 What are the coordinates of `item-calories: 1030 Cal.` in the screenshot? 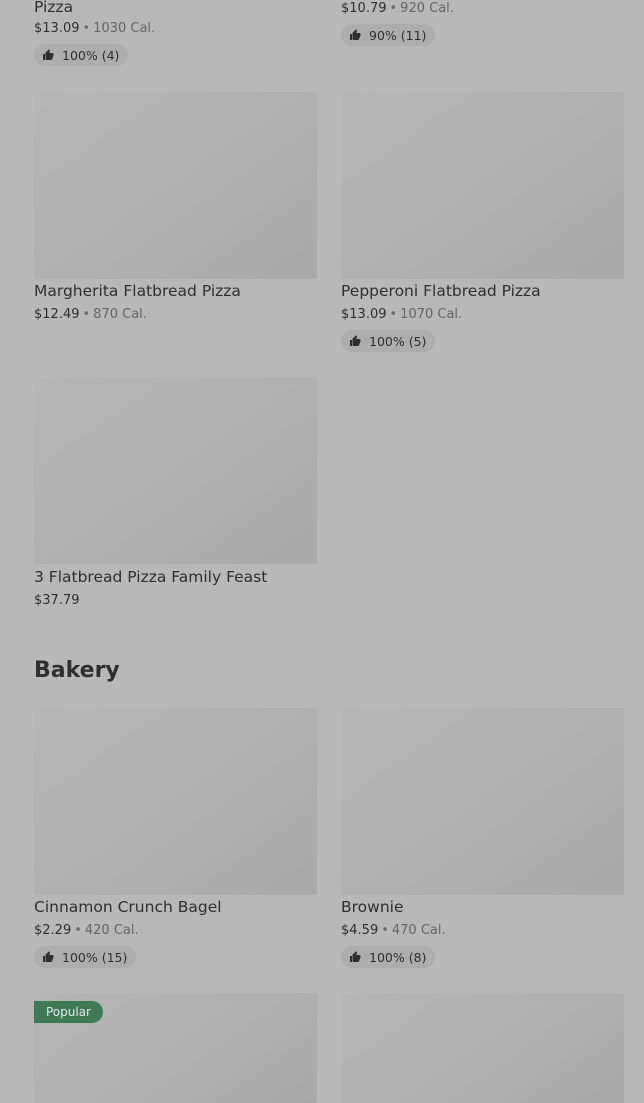 It's located at (124, 28).